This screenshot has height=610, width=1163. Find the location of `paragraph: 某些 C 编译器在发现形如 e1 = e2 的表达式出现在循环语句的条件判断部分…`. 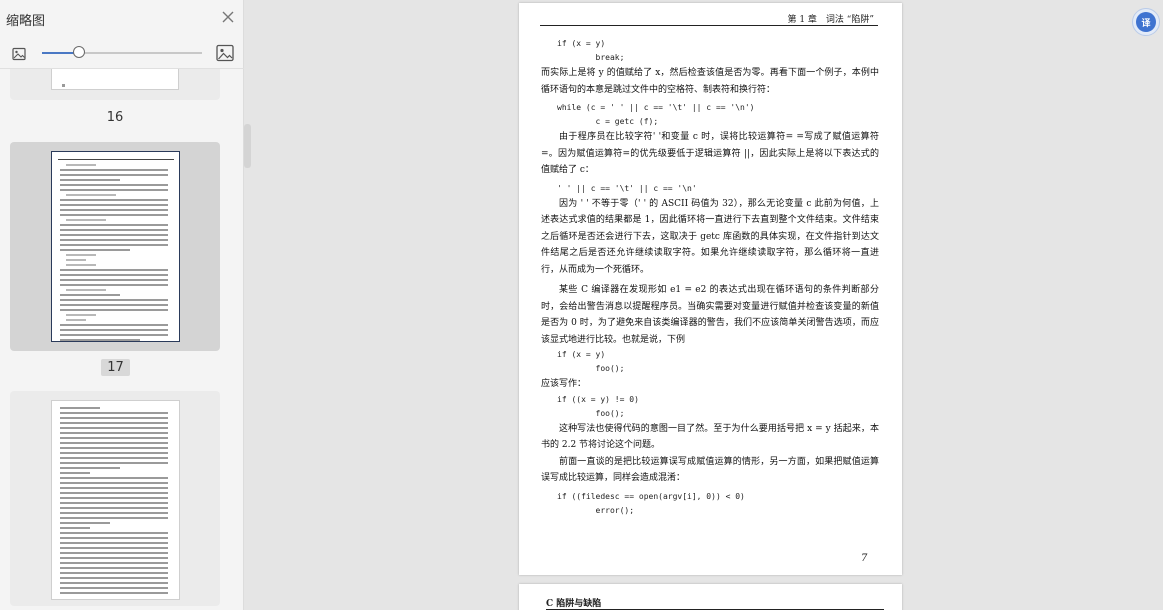

paragraph: 某些 C 编译器在发现形如 e1 = e2 的表达式出现在循环语句的条件判断部分… is located at coordinates (710, 315).